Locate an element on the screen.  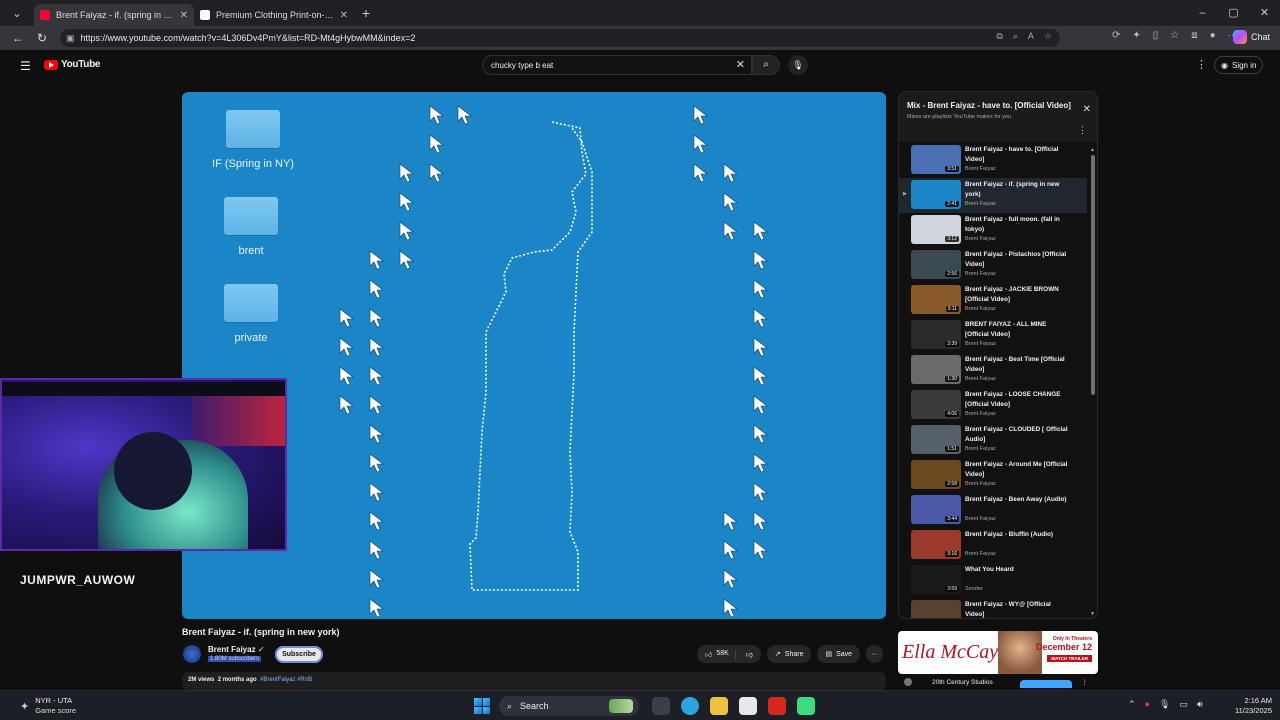
tray-app-icon: ● is located at coordinates (1147, 704).